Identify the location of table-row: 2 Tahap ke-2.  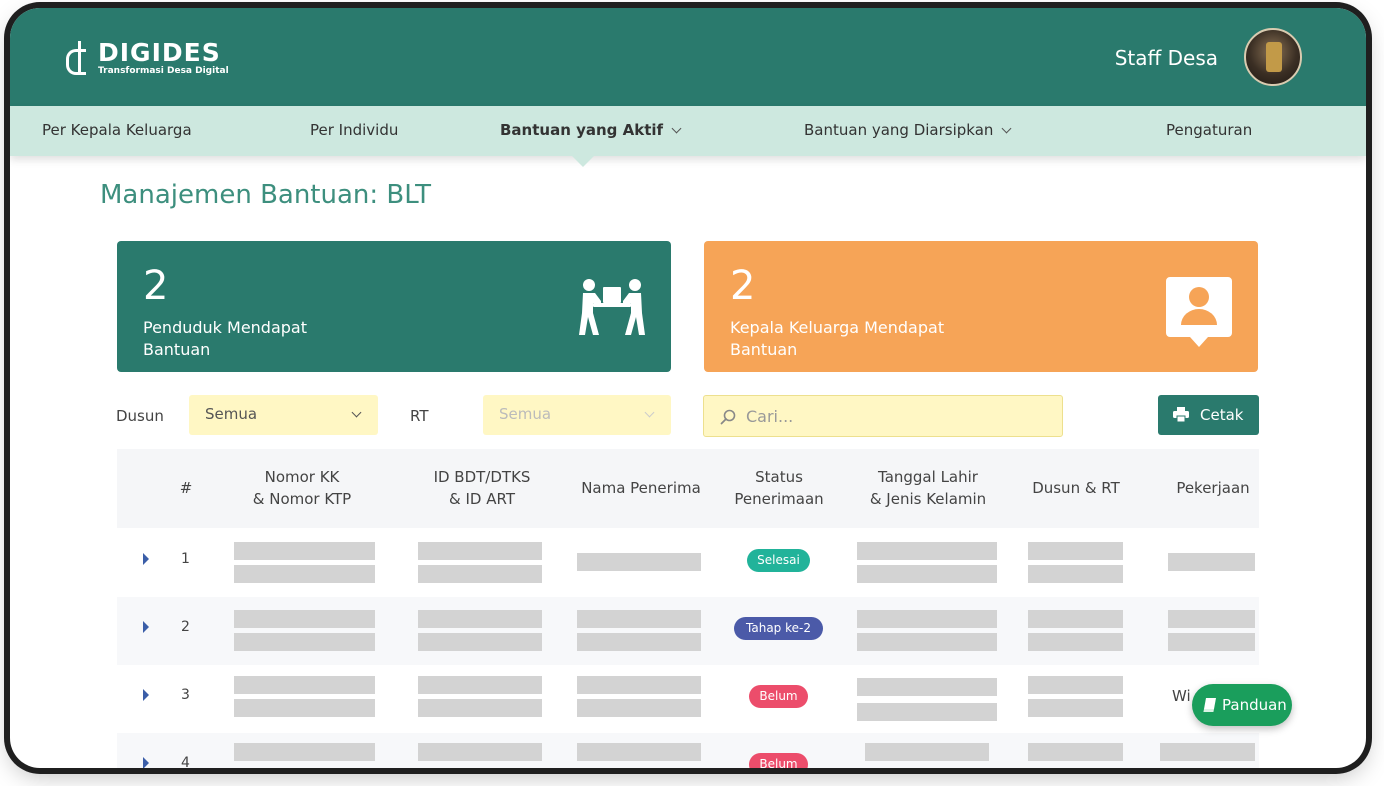
(688, 631).